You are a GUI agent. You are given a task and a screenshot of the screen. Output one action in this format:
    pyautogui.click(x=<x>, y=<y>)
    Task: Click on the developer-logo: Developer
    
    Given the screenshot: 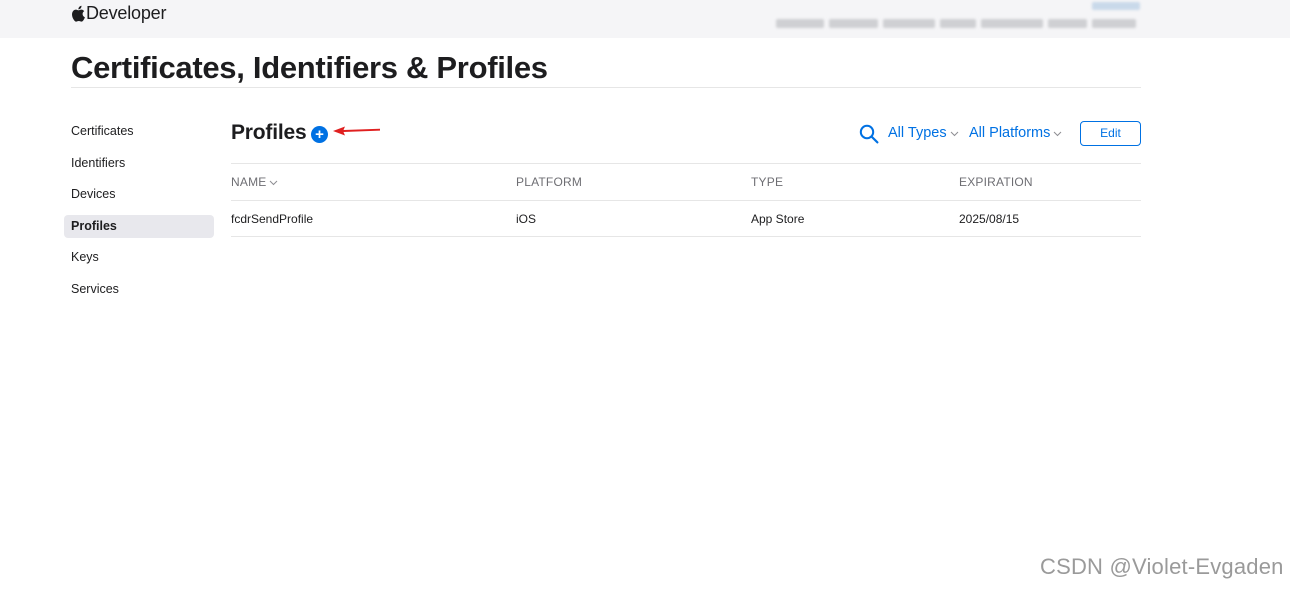 What is the action you would take?
    pyautogui.click(x=118, y=13)
    